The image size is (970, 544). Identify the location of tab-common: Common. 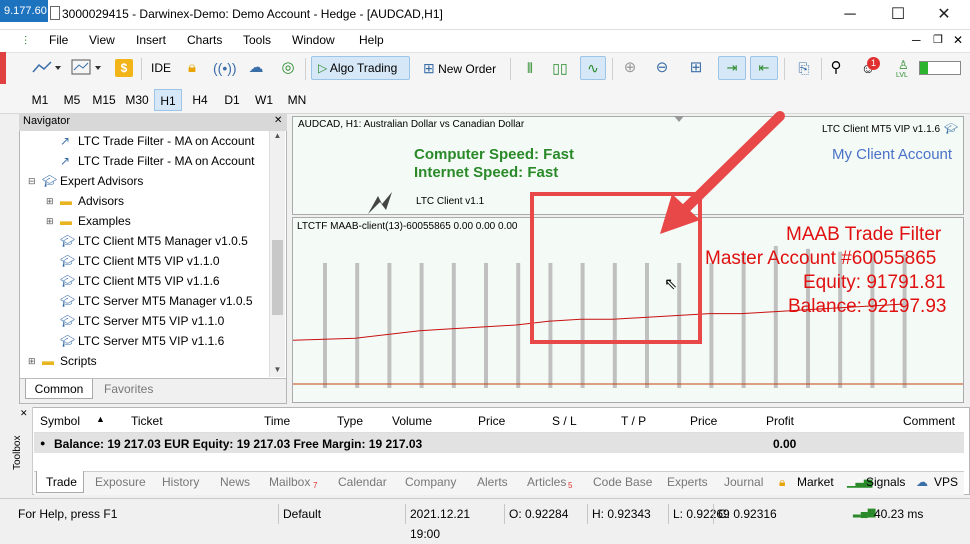
(59, 389).